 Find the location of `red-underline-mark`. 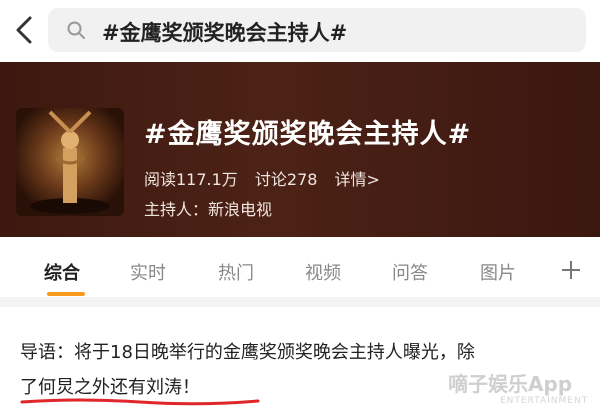

red-underline-mark is located at coordinates (140, 402).